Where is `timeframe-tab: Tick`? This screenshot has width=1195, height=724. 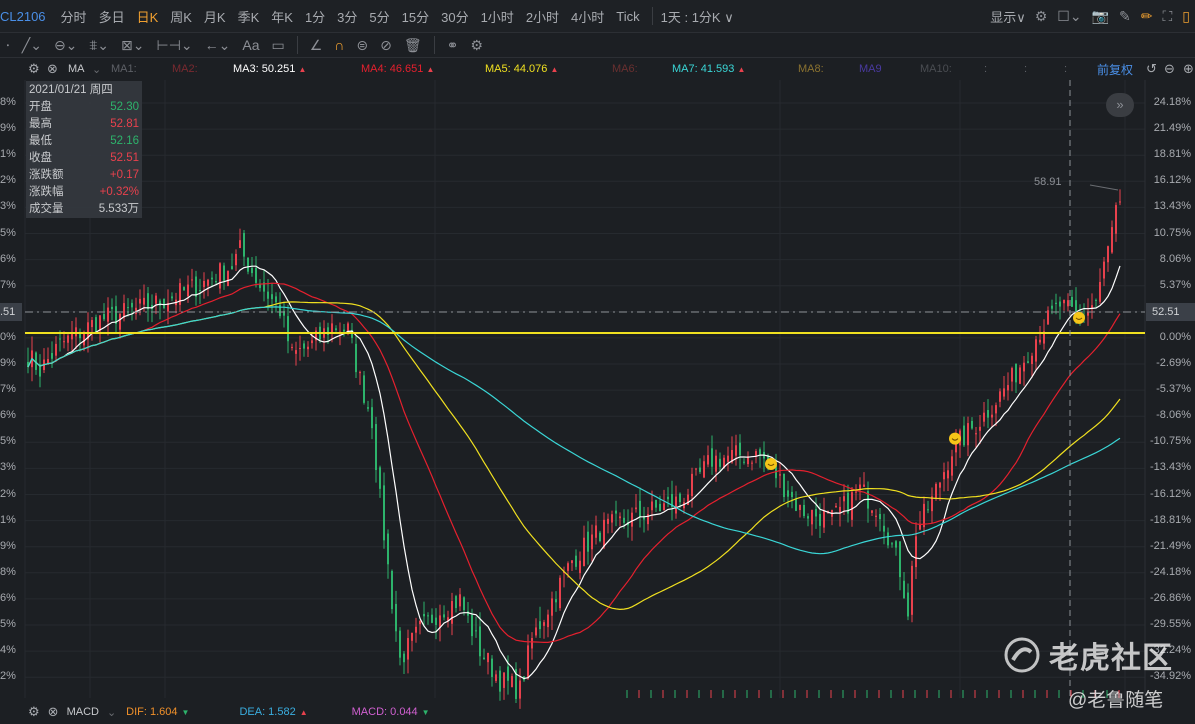
timeframe-tab: Tick is located at coordinates (627, 16).